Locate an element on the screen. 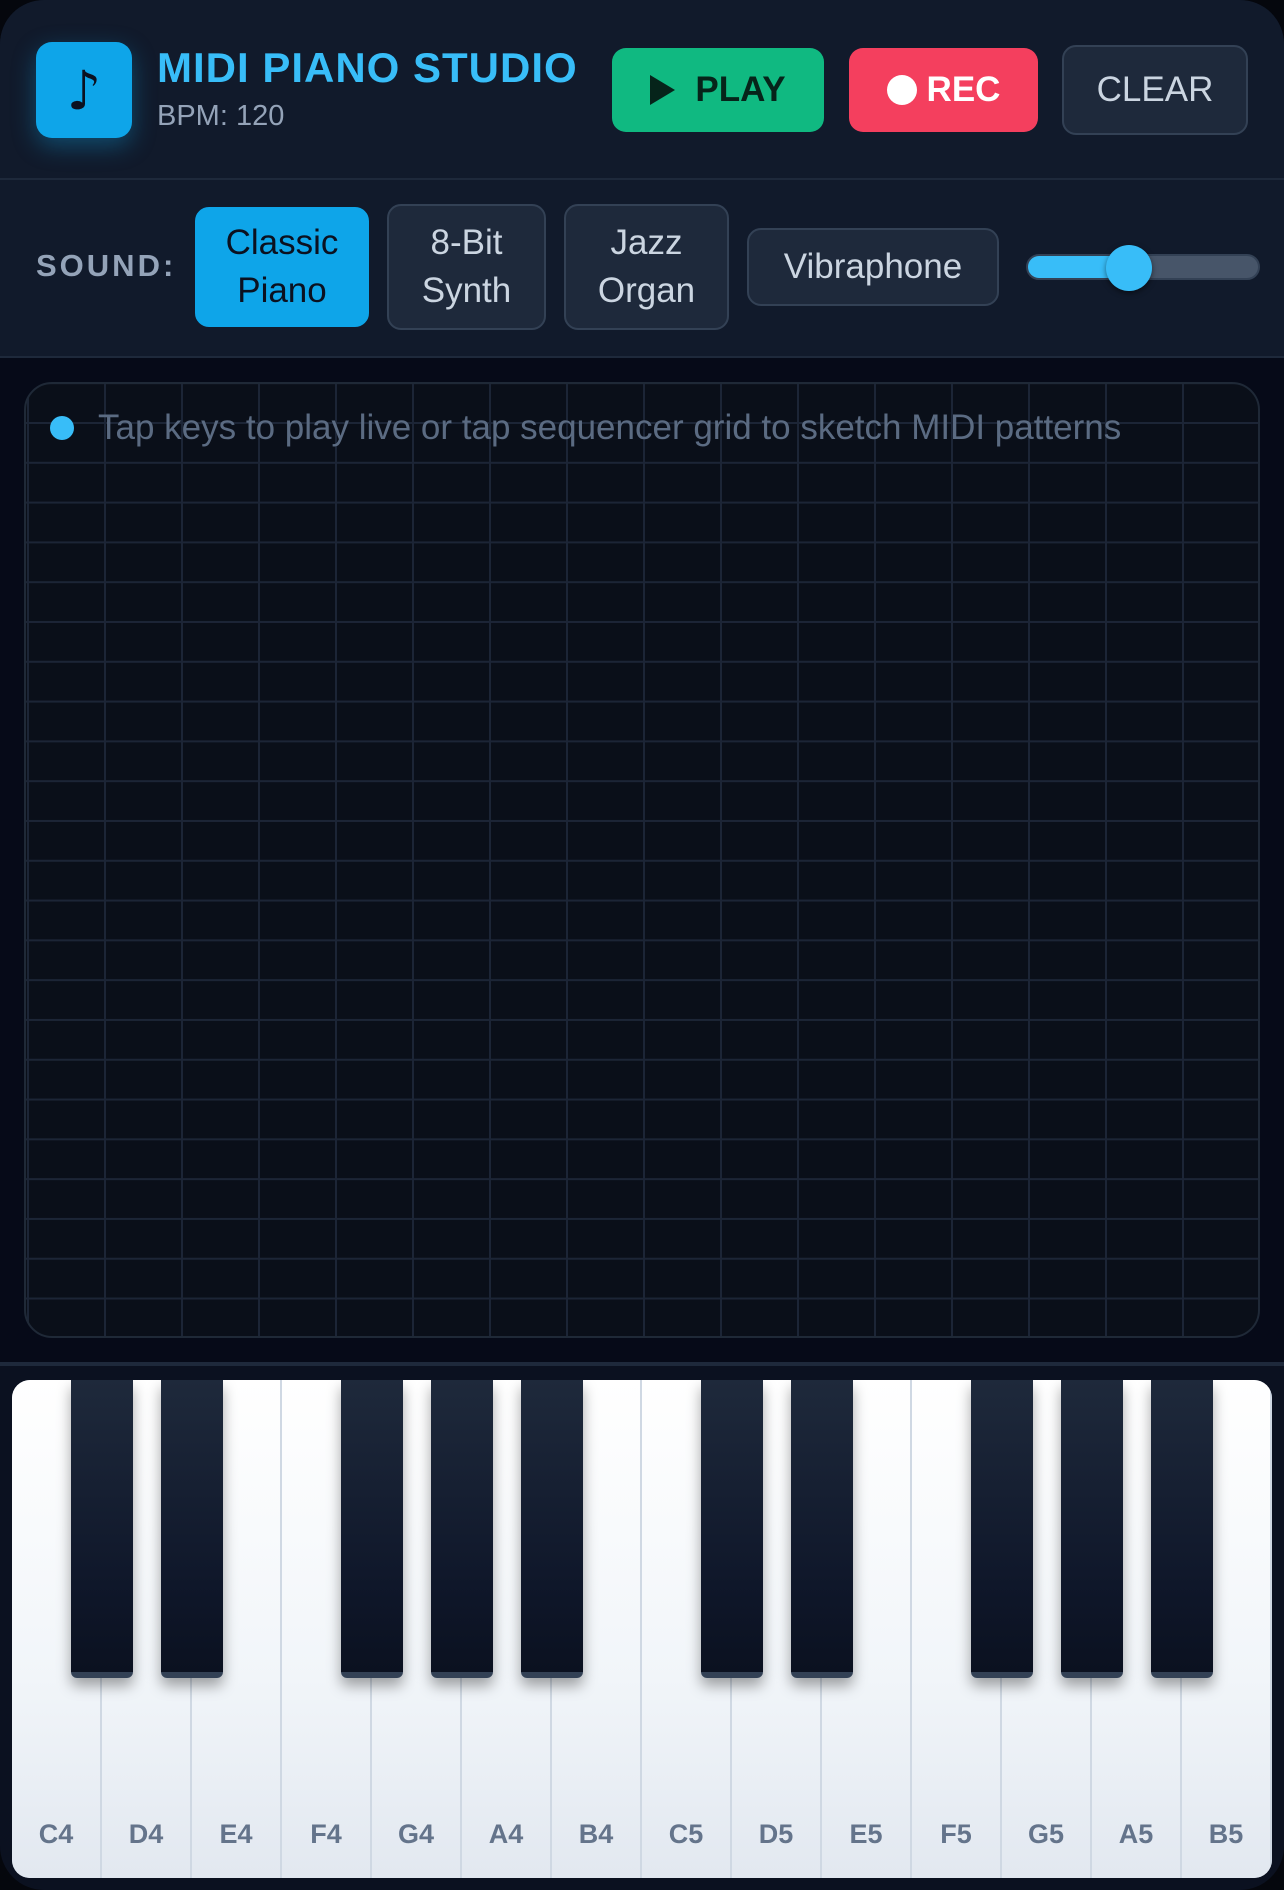 The height and width of the screenshot is (1890, 1284). preset-label-line1: Jazz is located at coordinates (646, 242).